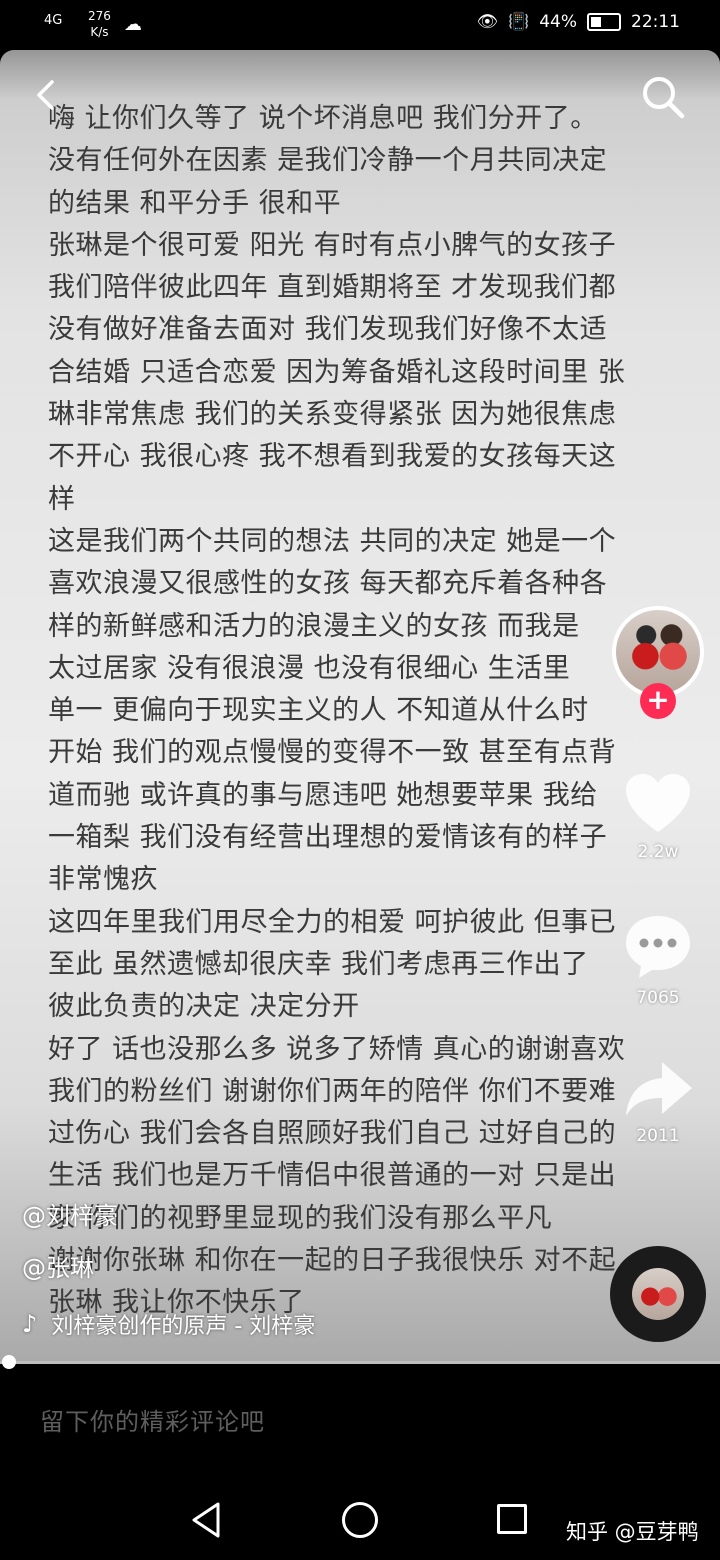  I want to click on music-disc-cover, so click(658, 1294).